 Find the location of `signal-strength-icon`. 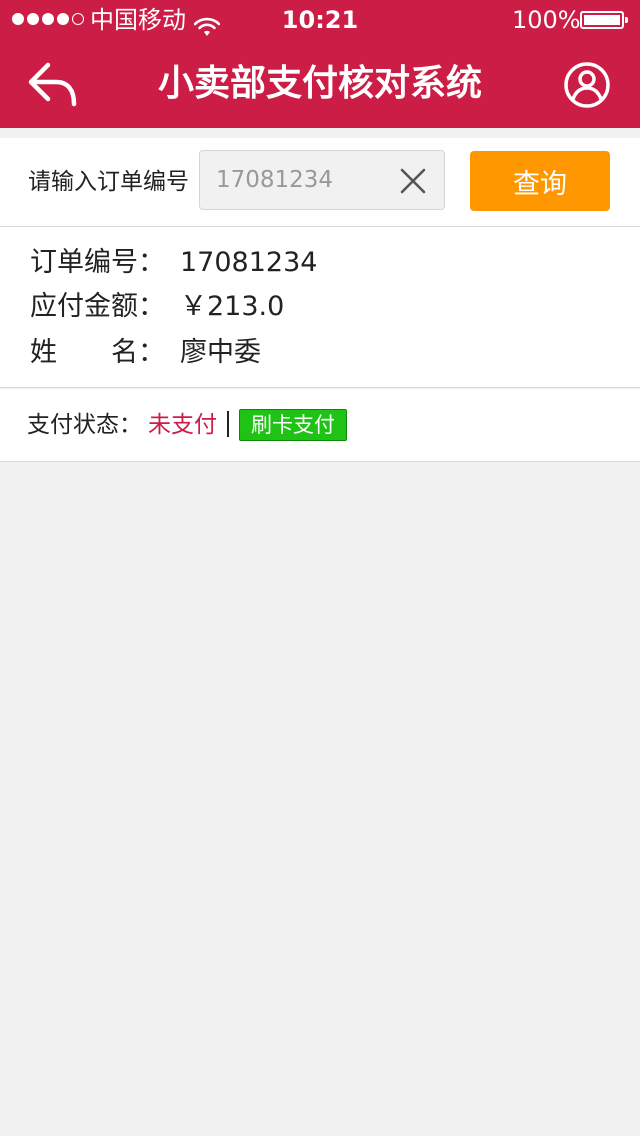

signal-strength-icon is located at coordinates (48, 19).